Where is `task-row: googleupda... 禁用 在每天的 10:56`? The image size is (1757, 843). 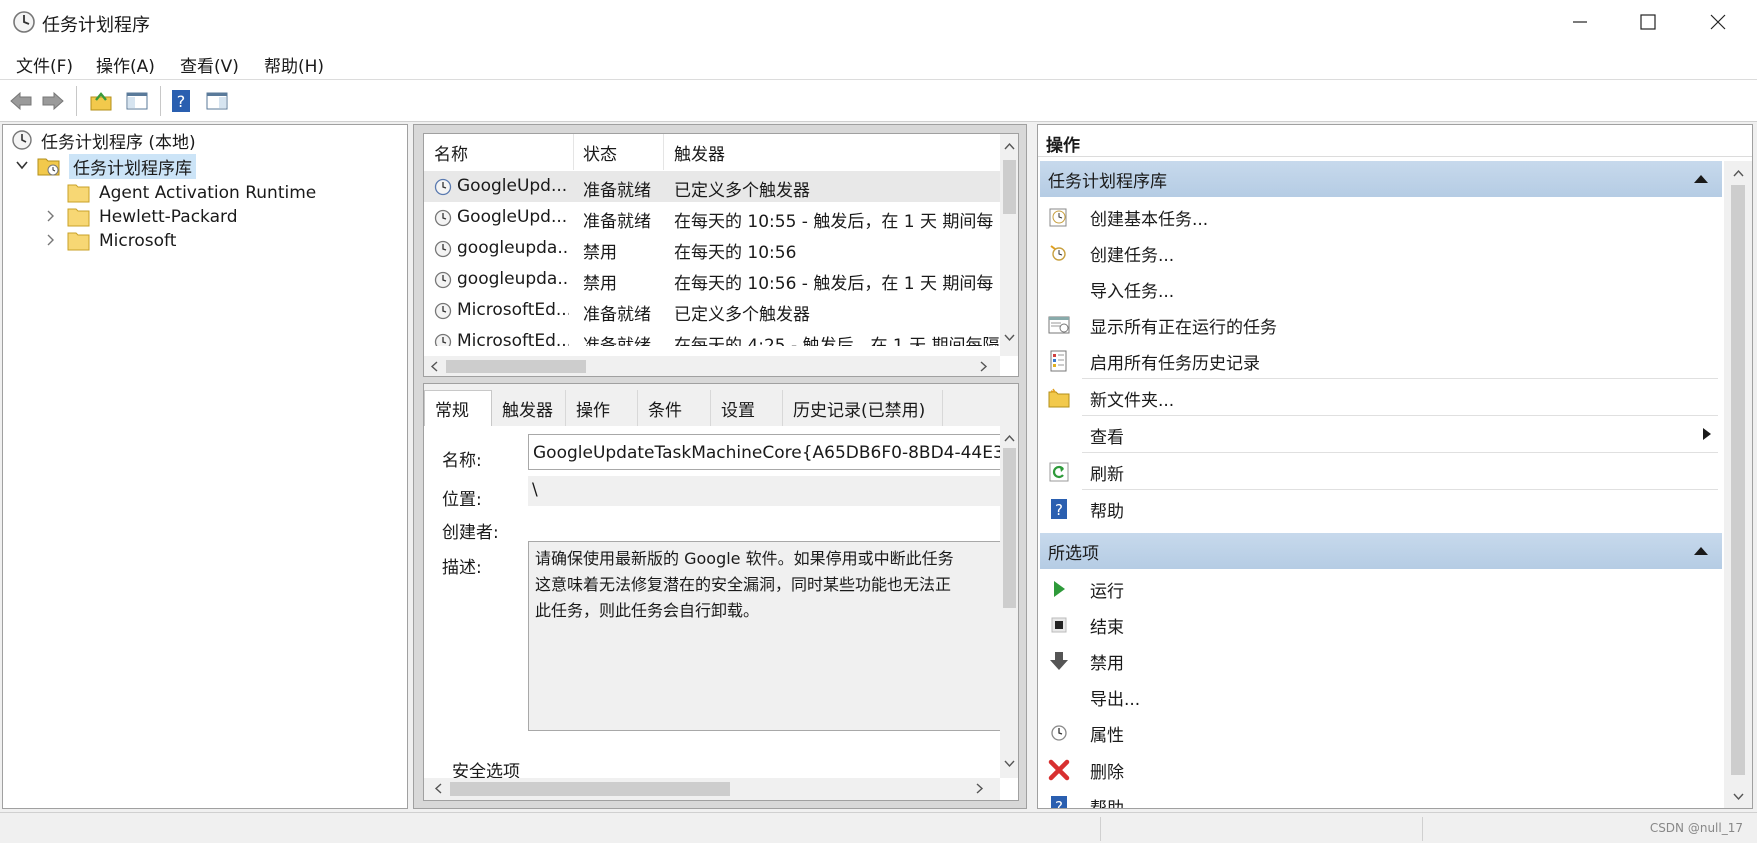
task-row: googleupda... 禁用 在每天的 10:56 is located at coordinates (712, 248).